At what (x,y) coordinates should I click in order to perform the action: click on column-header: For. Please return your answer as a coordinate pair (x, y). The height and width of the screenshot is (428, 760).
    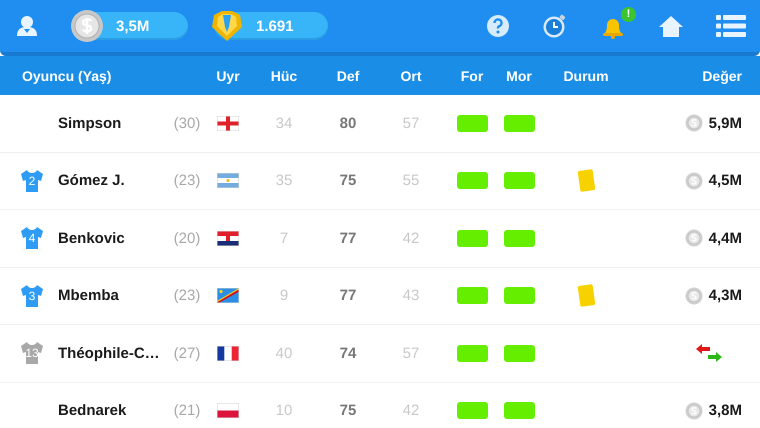
    Looking at the image, I should click on (472, 76).